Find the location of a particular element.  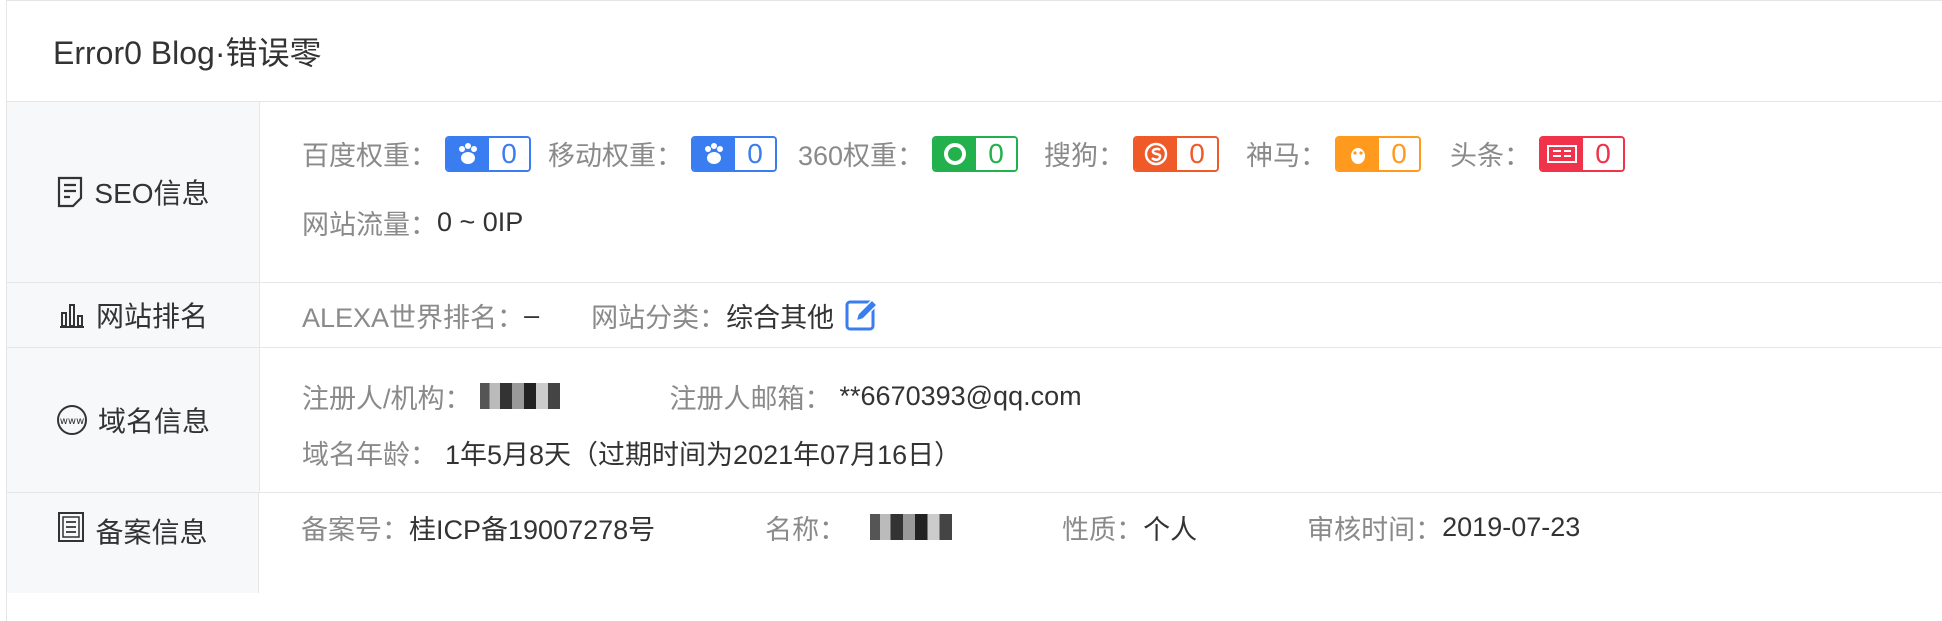

baidu-mobile-icon is located at coordinates (714, 153).